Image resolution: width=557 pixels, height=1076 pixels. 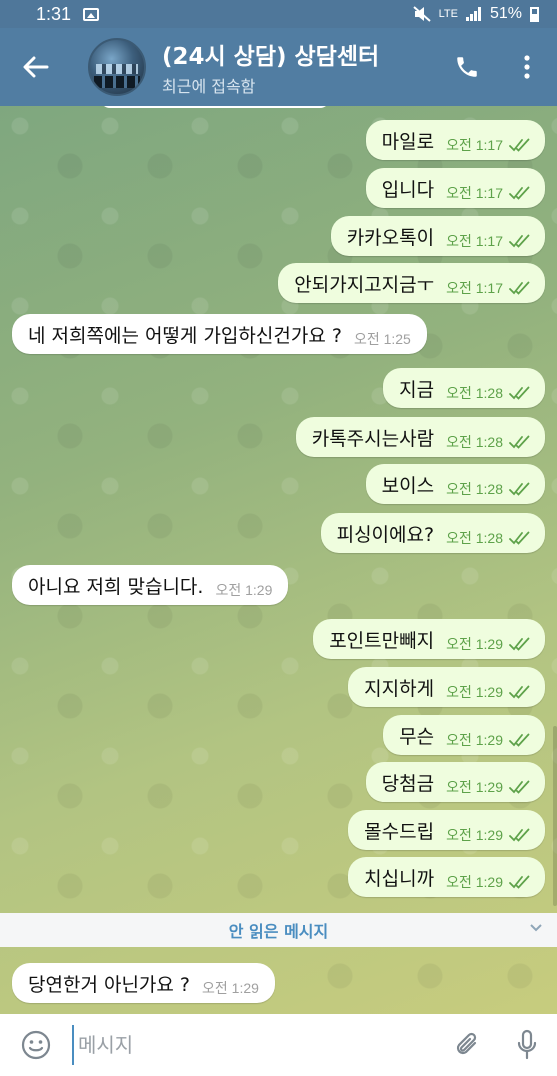 I want to click on emoji-button, so click(x=36, y=1045).